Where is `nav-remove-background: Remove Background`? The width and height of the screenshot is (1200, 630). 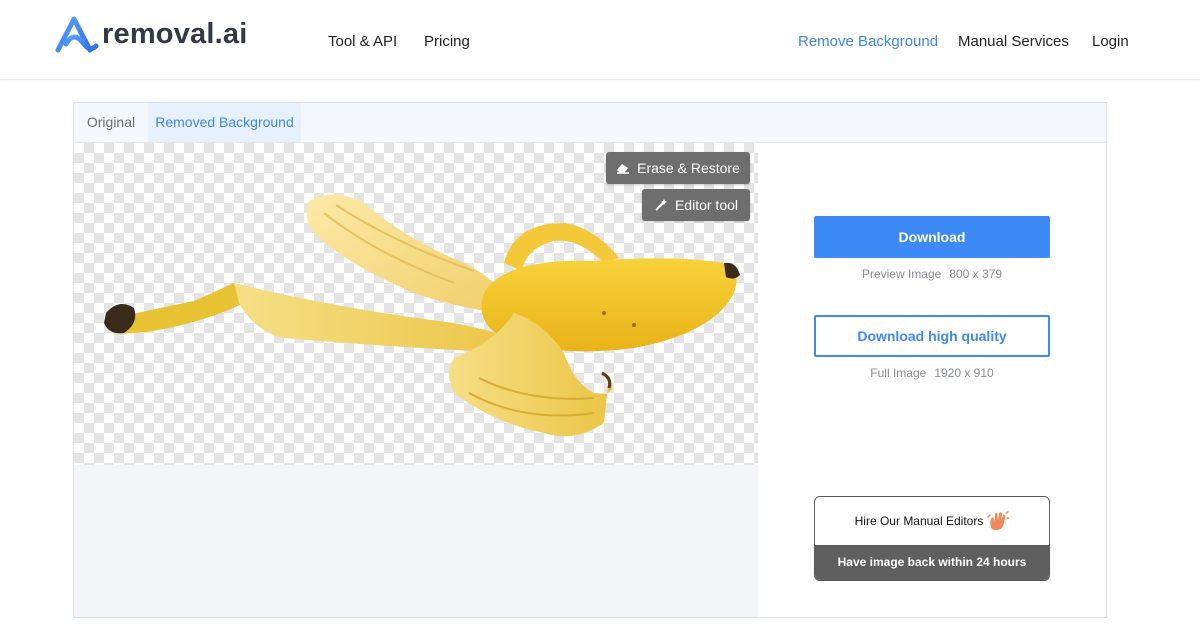 nav-remove-background: Remove Background is located at coordinates (868, 41).